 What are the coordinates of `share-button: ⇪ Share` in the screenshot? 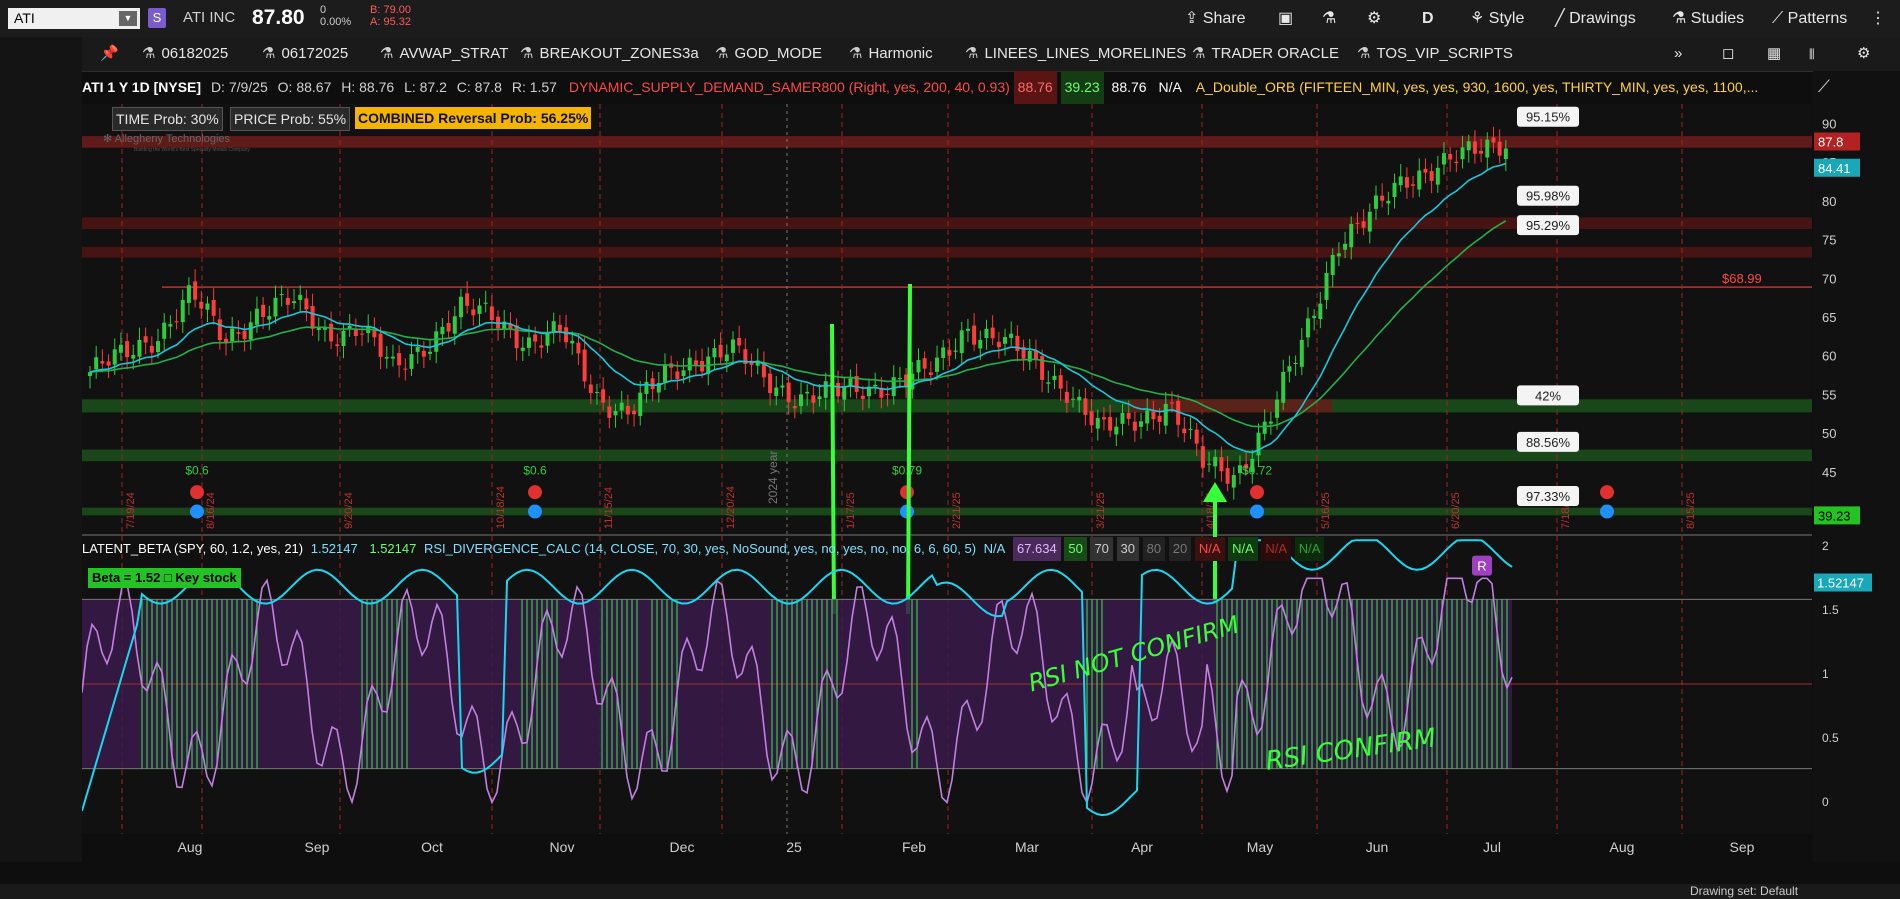 It's located at (1215, 18).